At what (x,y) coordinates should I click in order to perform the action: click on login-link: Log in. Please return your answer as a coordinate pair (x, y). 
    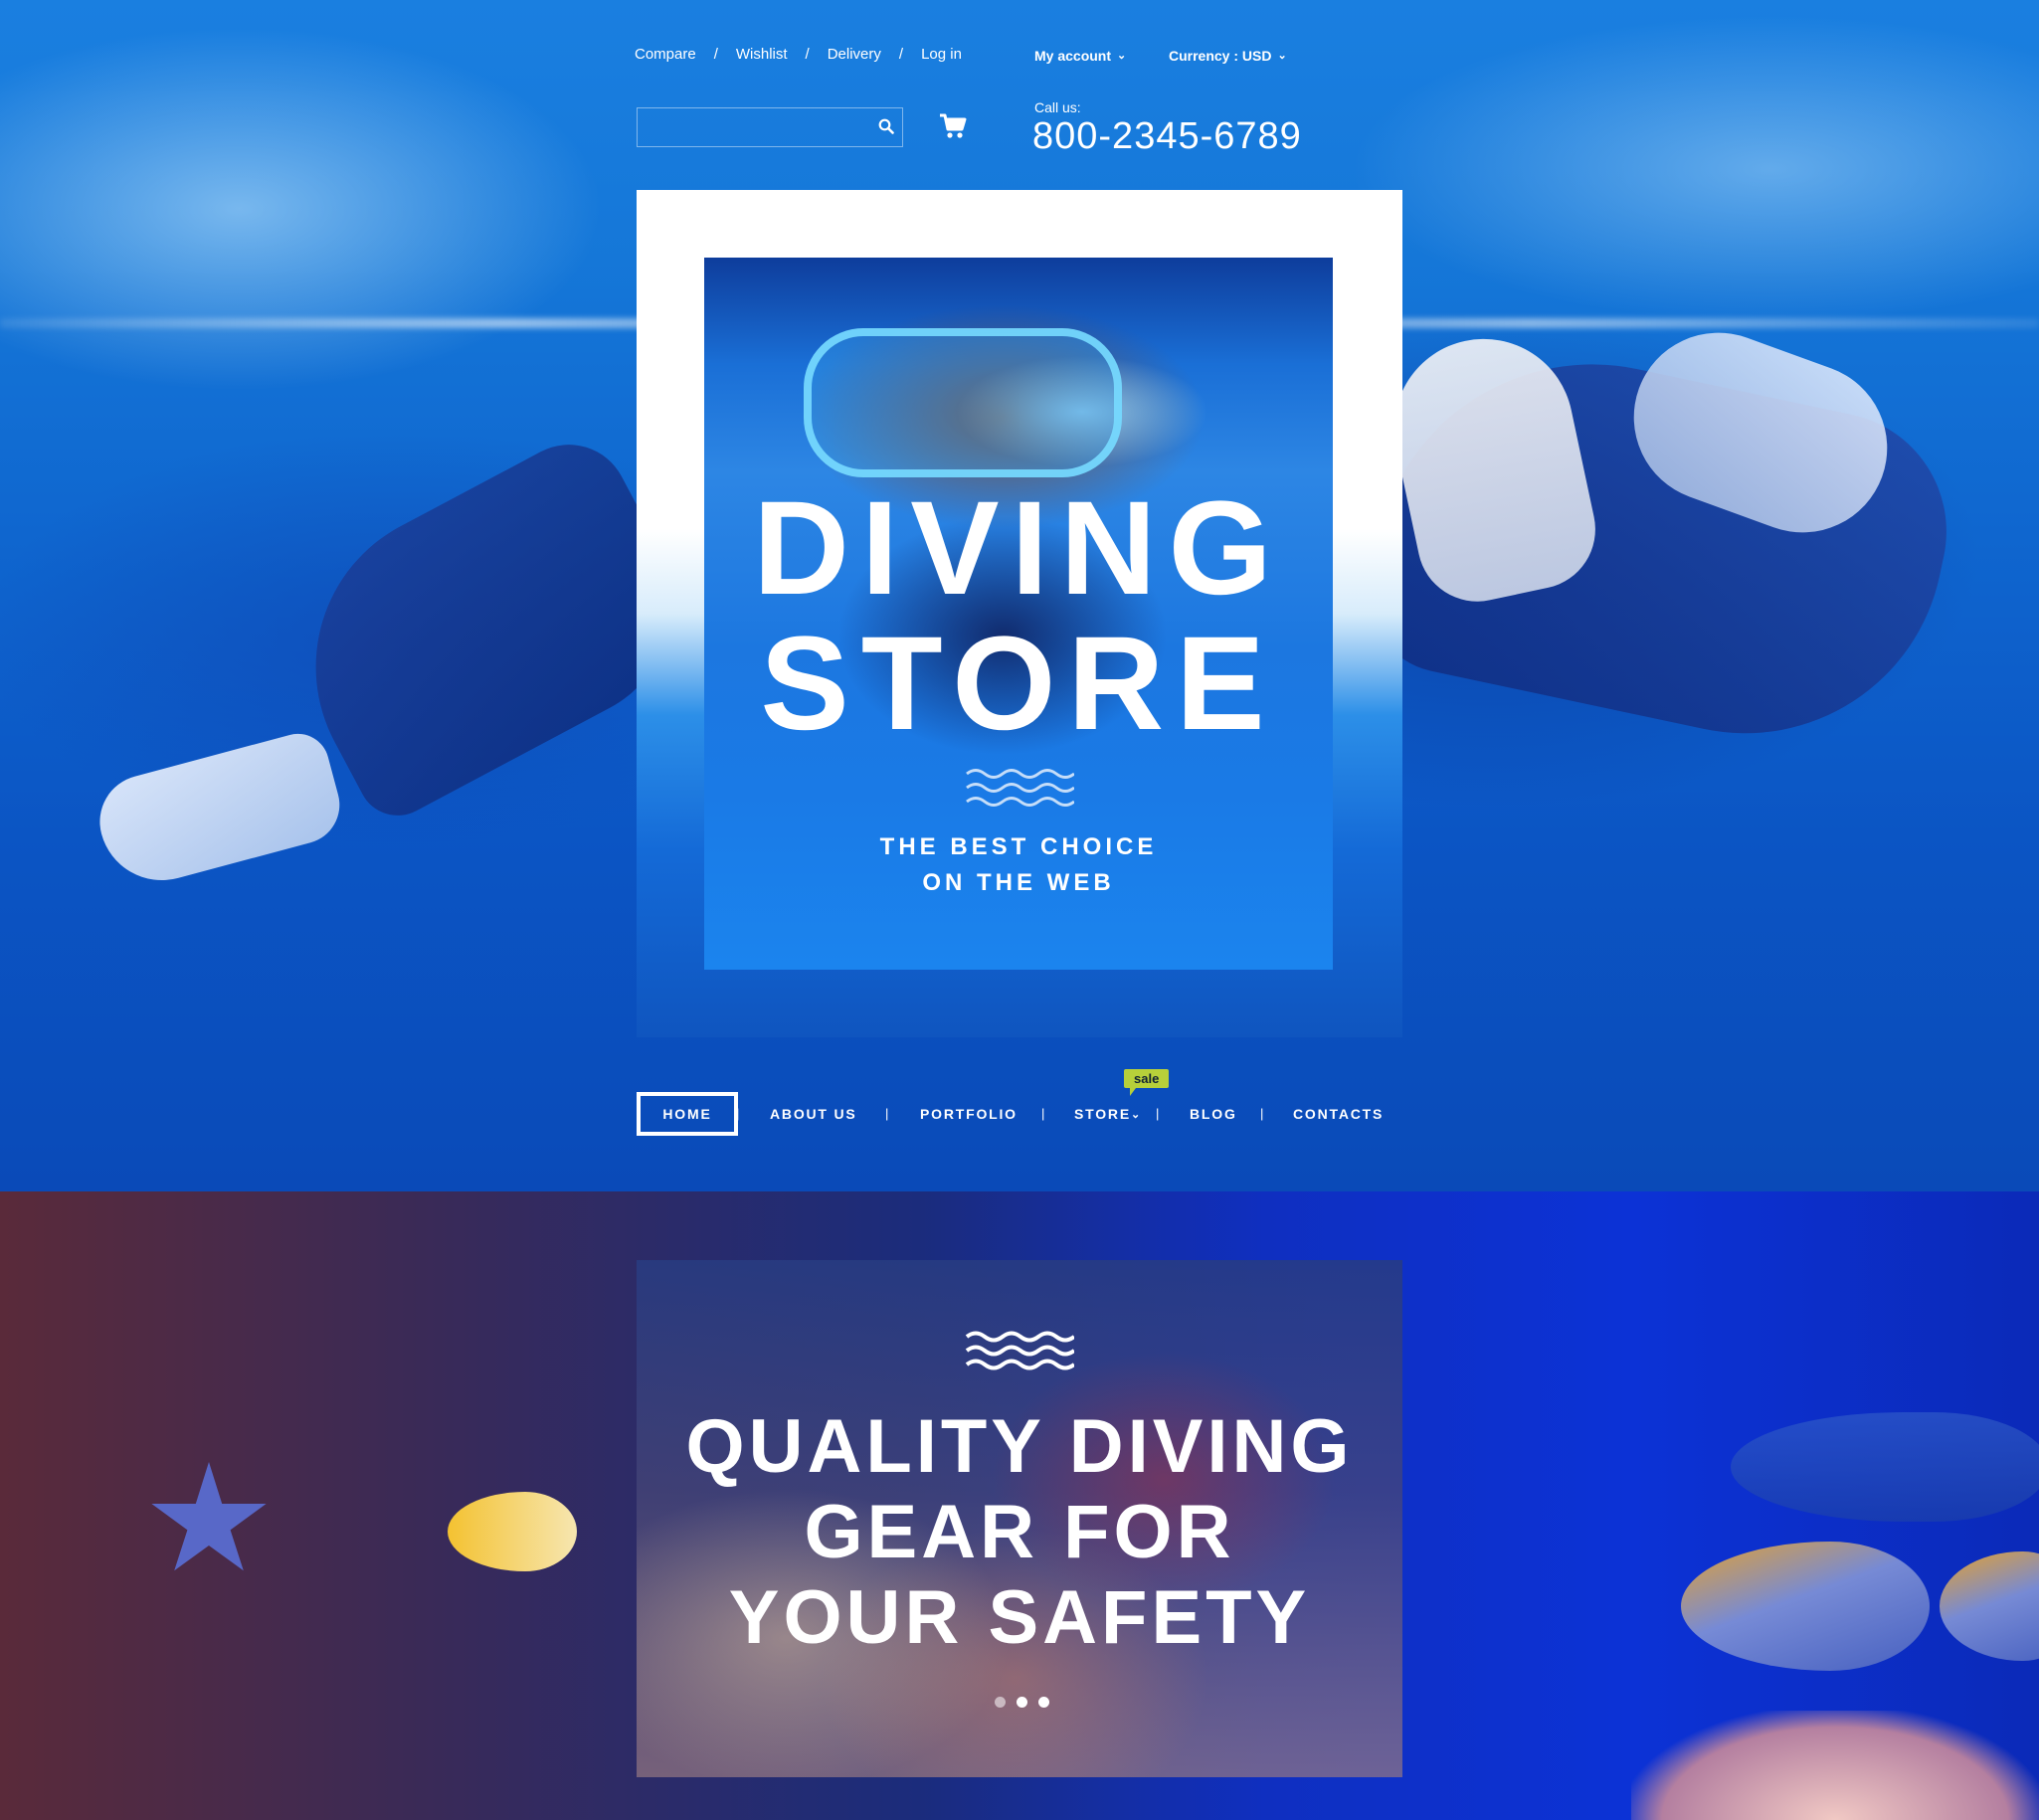
    Looking at the image, I should click on (941, 54).